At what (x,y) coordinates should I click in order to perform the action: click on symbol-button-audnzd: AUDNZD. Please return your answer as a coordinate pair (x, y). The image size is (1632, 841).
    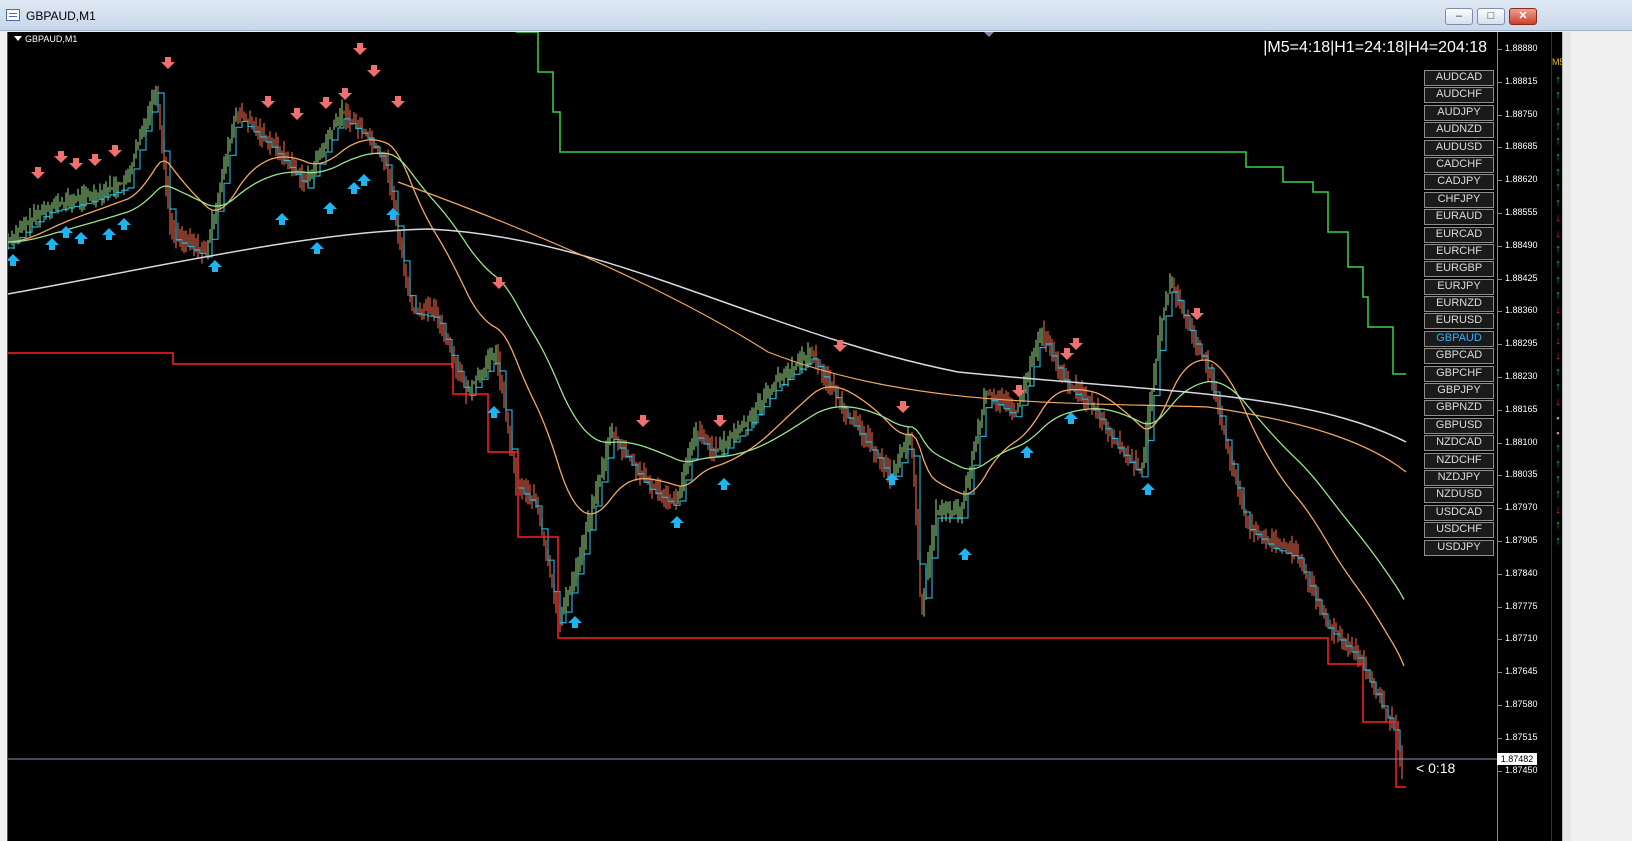
    Looking at the image, I should click on (1459, 130).